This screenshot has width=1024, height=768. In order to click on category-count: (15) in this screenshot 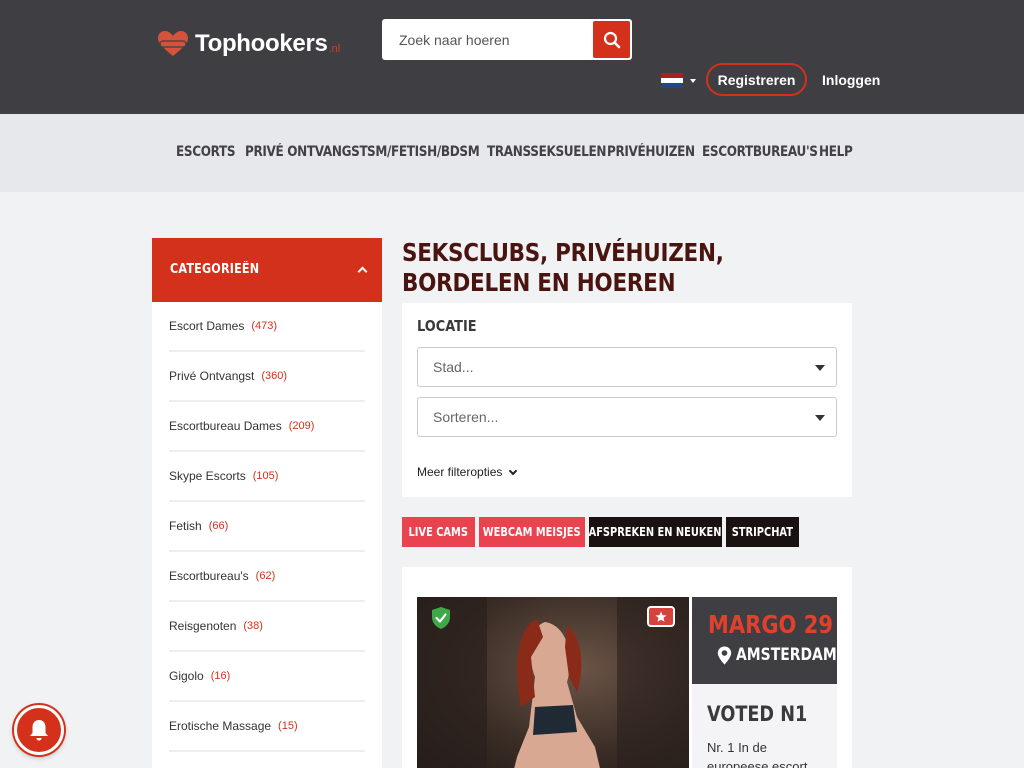, I will do `click(288, 726)`.